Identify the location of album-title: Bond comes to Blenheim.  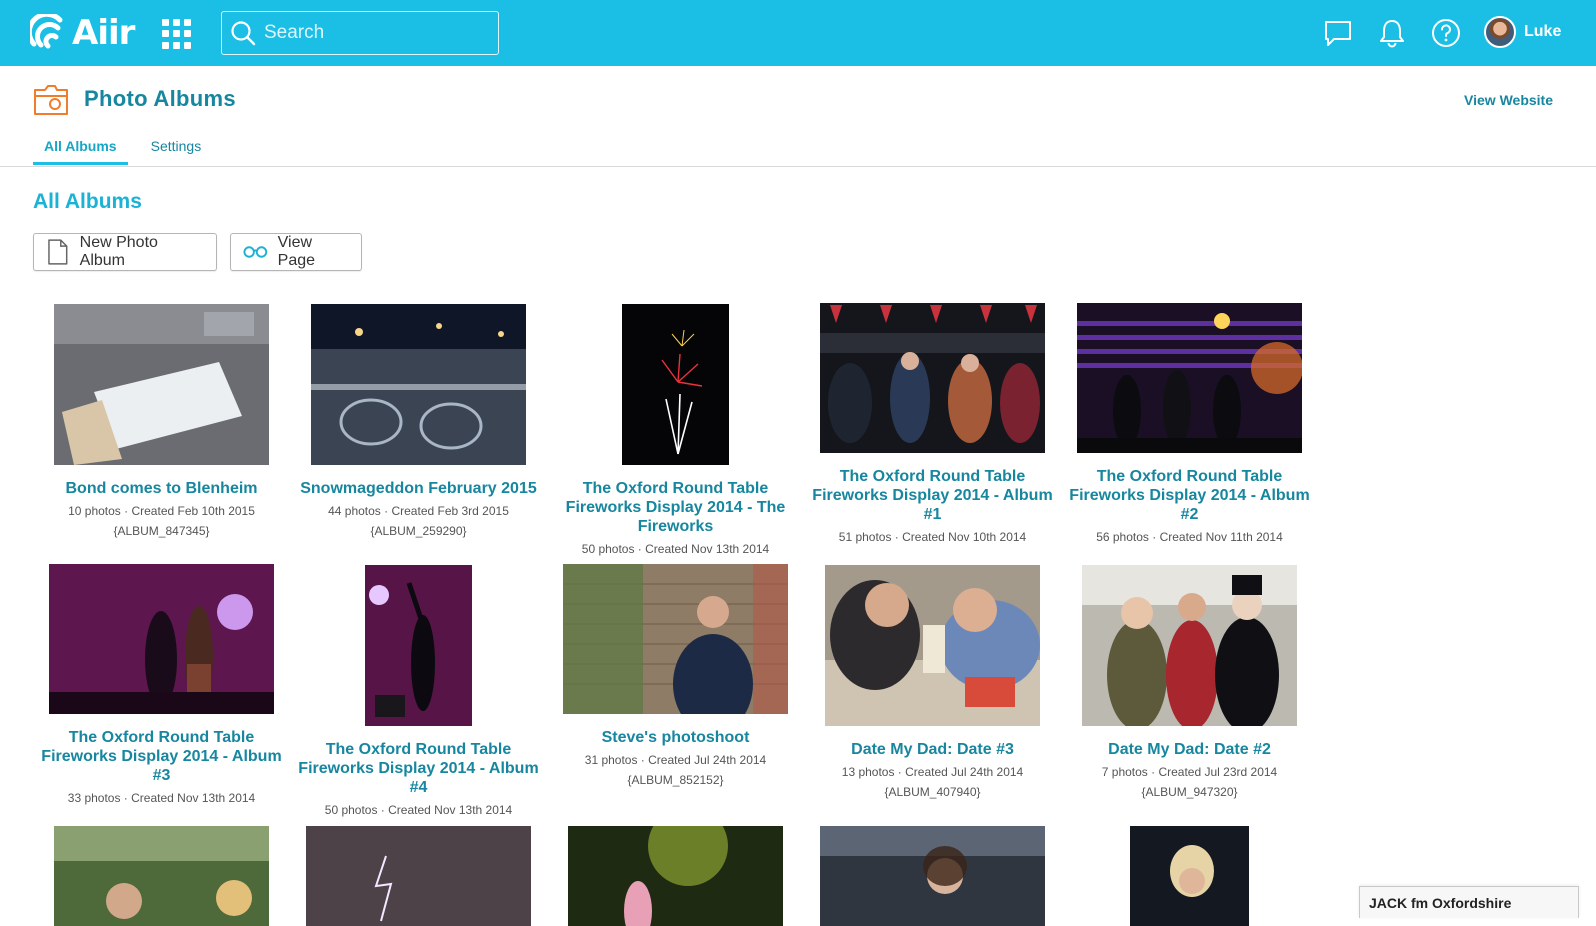
(161, 488).